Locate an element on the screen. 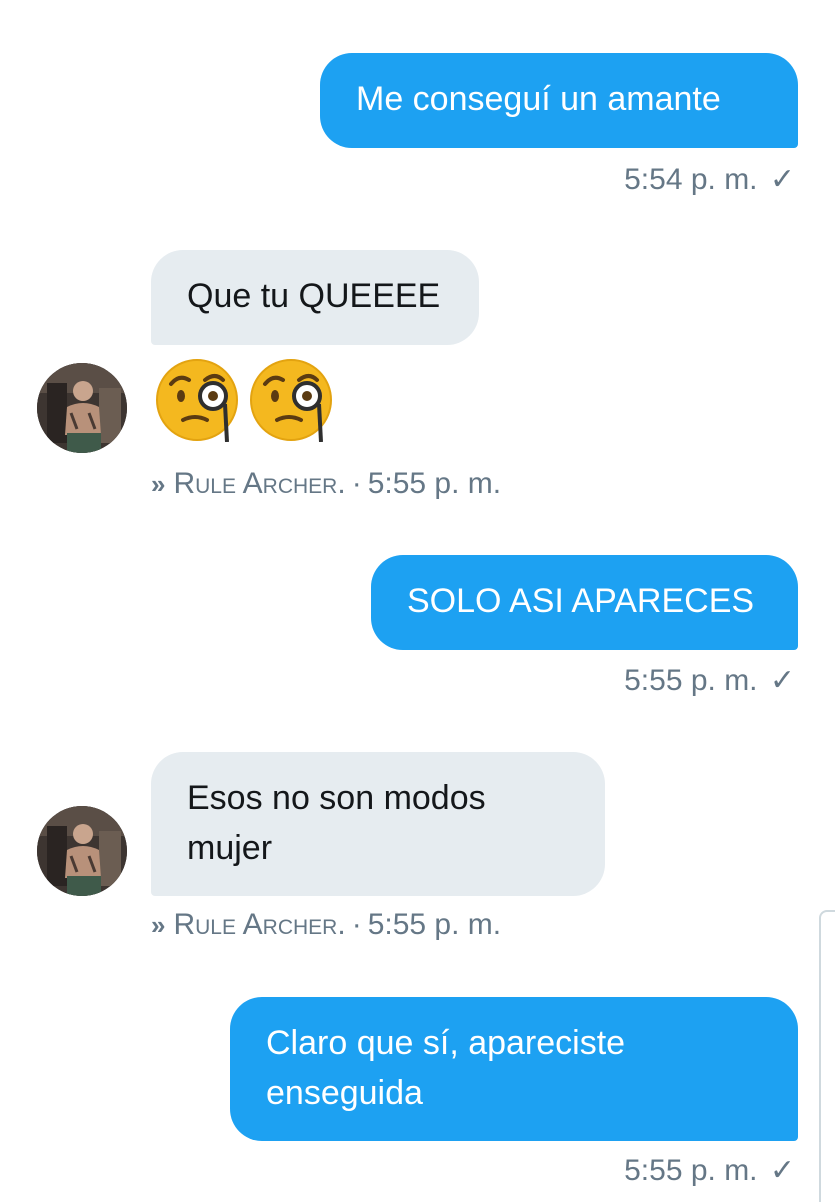 This screenshot has height=1202, width=835. message-meta: 5:54 p. m. ✓ is located at coordinates (709, 179).